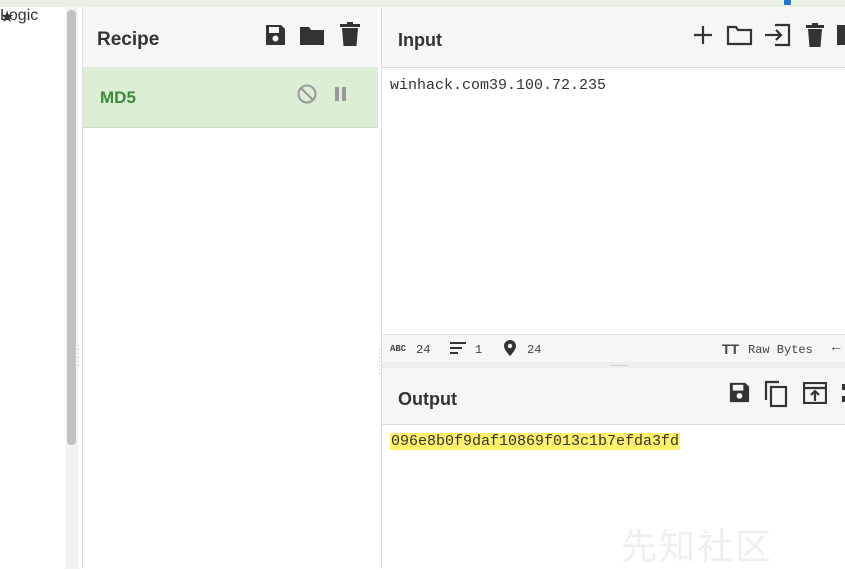 This screenshot has height=570, width=845. Describe the element at coordinates (787, 2) in the screenshot. I see `banner-accent` at that location.